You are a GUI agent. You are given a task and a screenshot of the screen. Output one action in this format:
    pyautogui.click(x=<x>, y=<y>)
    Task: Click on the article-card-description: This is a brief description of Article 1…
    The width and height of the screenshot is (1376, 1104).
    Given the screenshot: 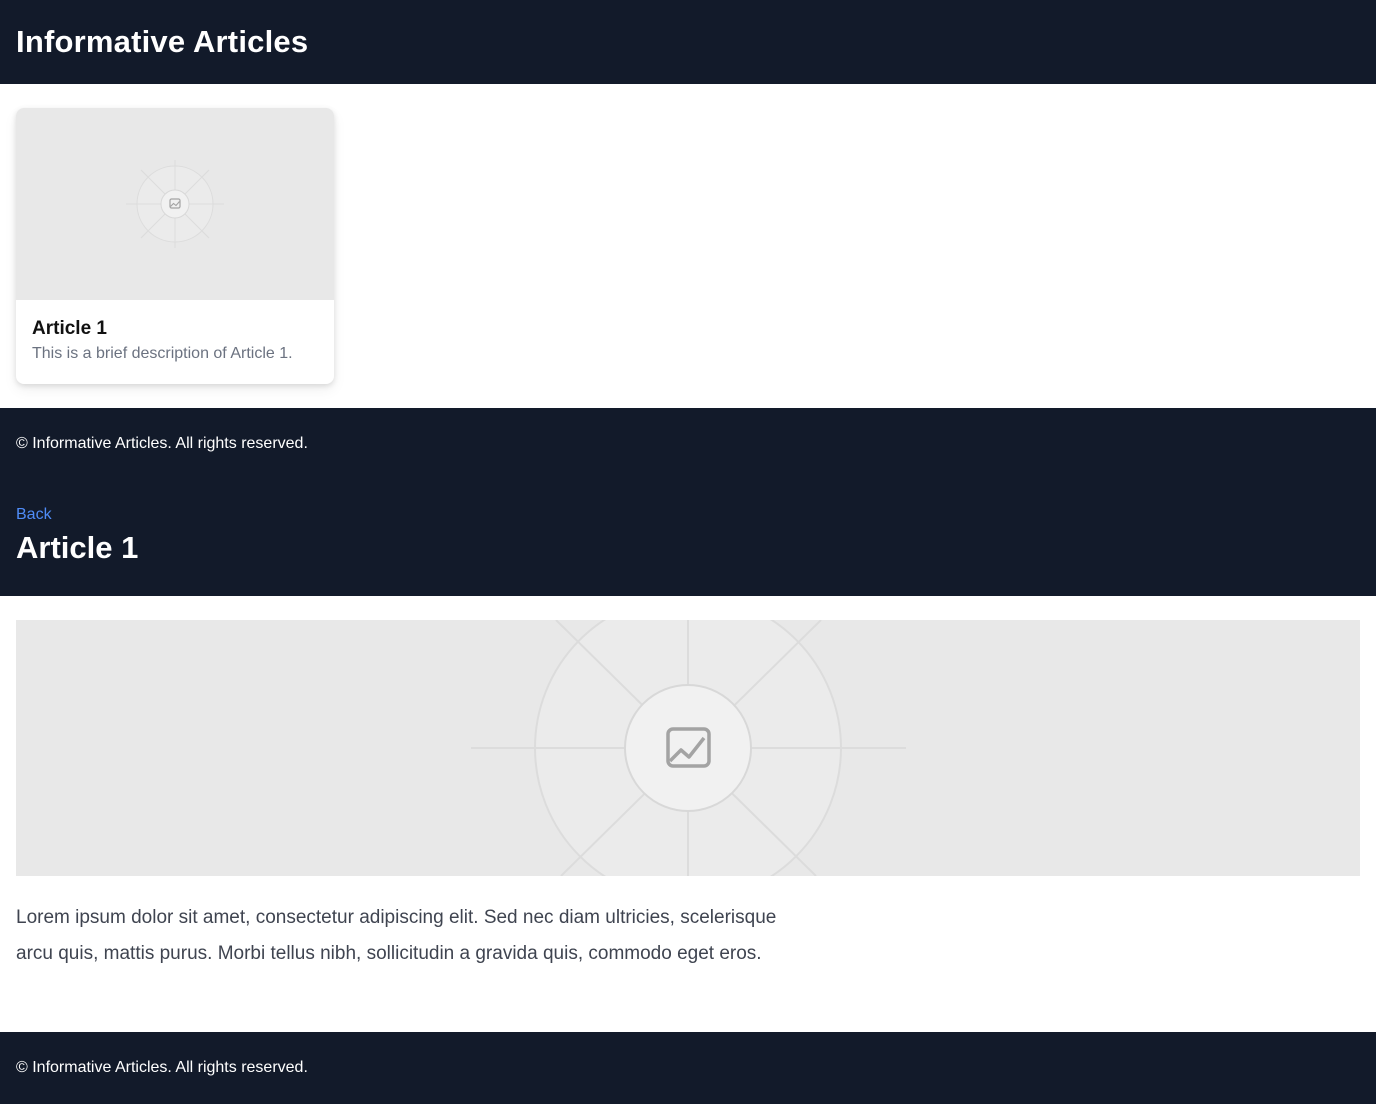 What is the action you would take?
    pyautogui.click(x=162, y=353)
    